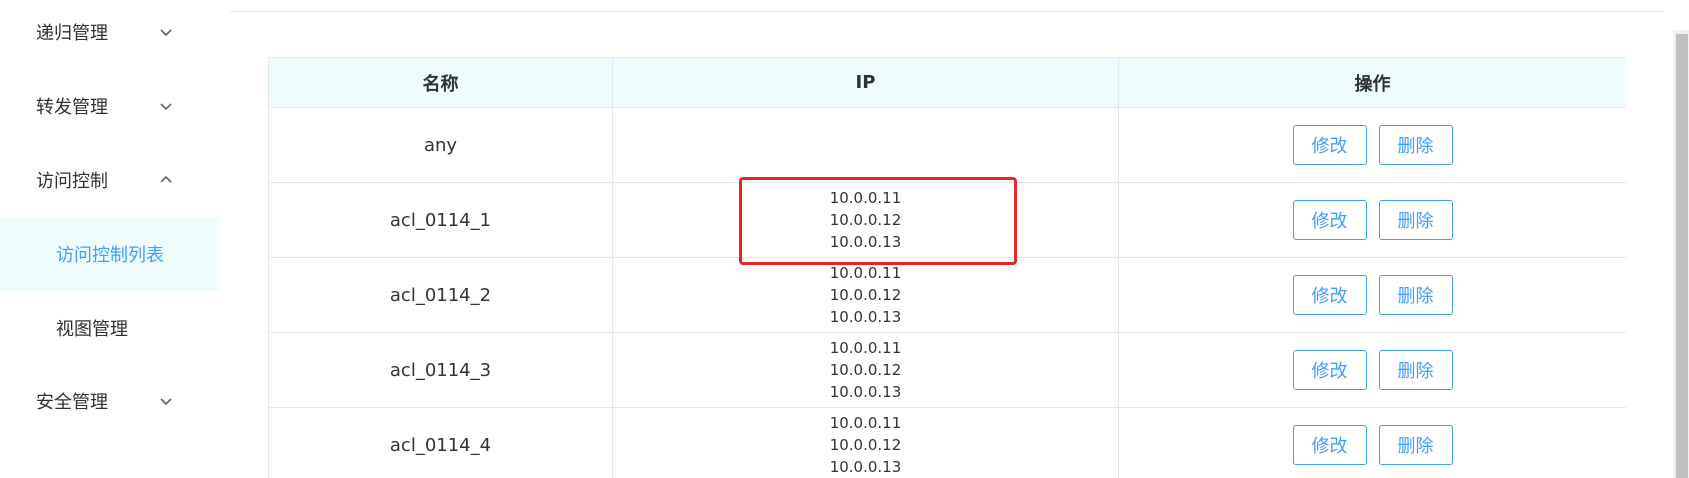 The width and height of the screenshot is (1689, 478). I want to click on table-header-row: 名称 IP 操作, so click(947, 82).